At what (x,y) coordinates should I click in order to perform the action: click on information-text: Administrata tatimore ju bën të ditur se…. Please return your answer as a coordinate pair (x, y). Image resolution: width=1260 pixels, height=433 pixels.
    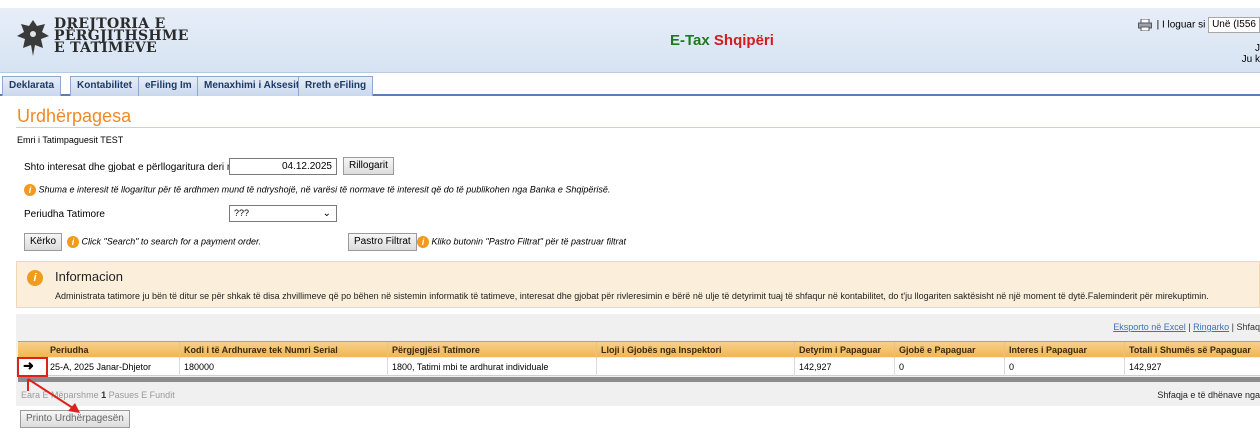
    Looking at the image, I should click on (632, 296).